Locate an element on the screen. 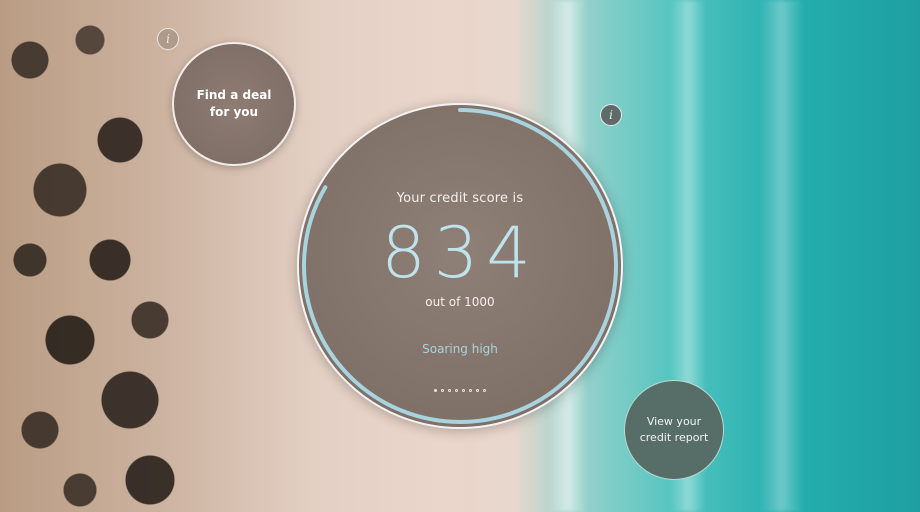 The height and width of the screenshot is (512, 920). find-deal-button: Find a deal for you is located at coordinates (234, 104).